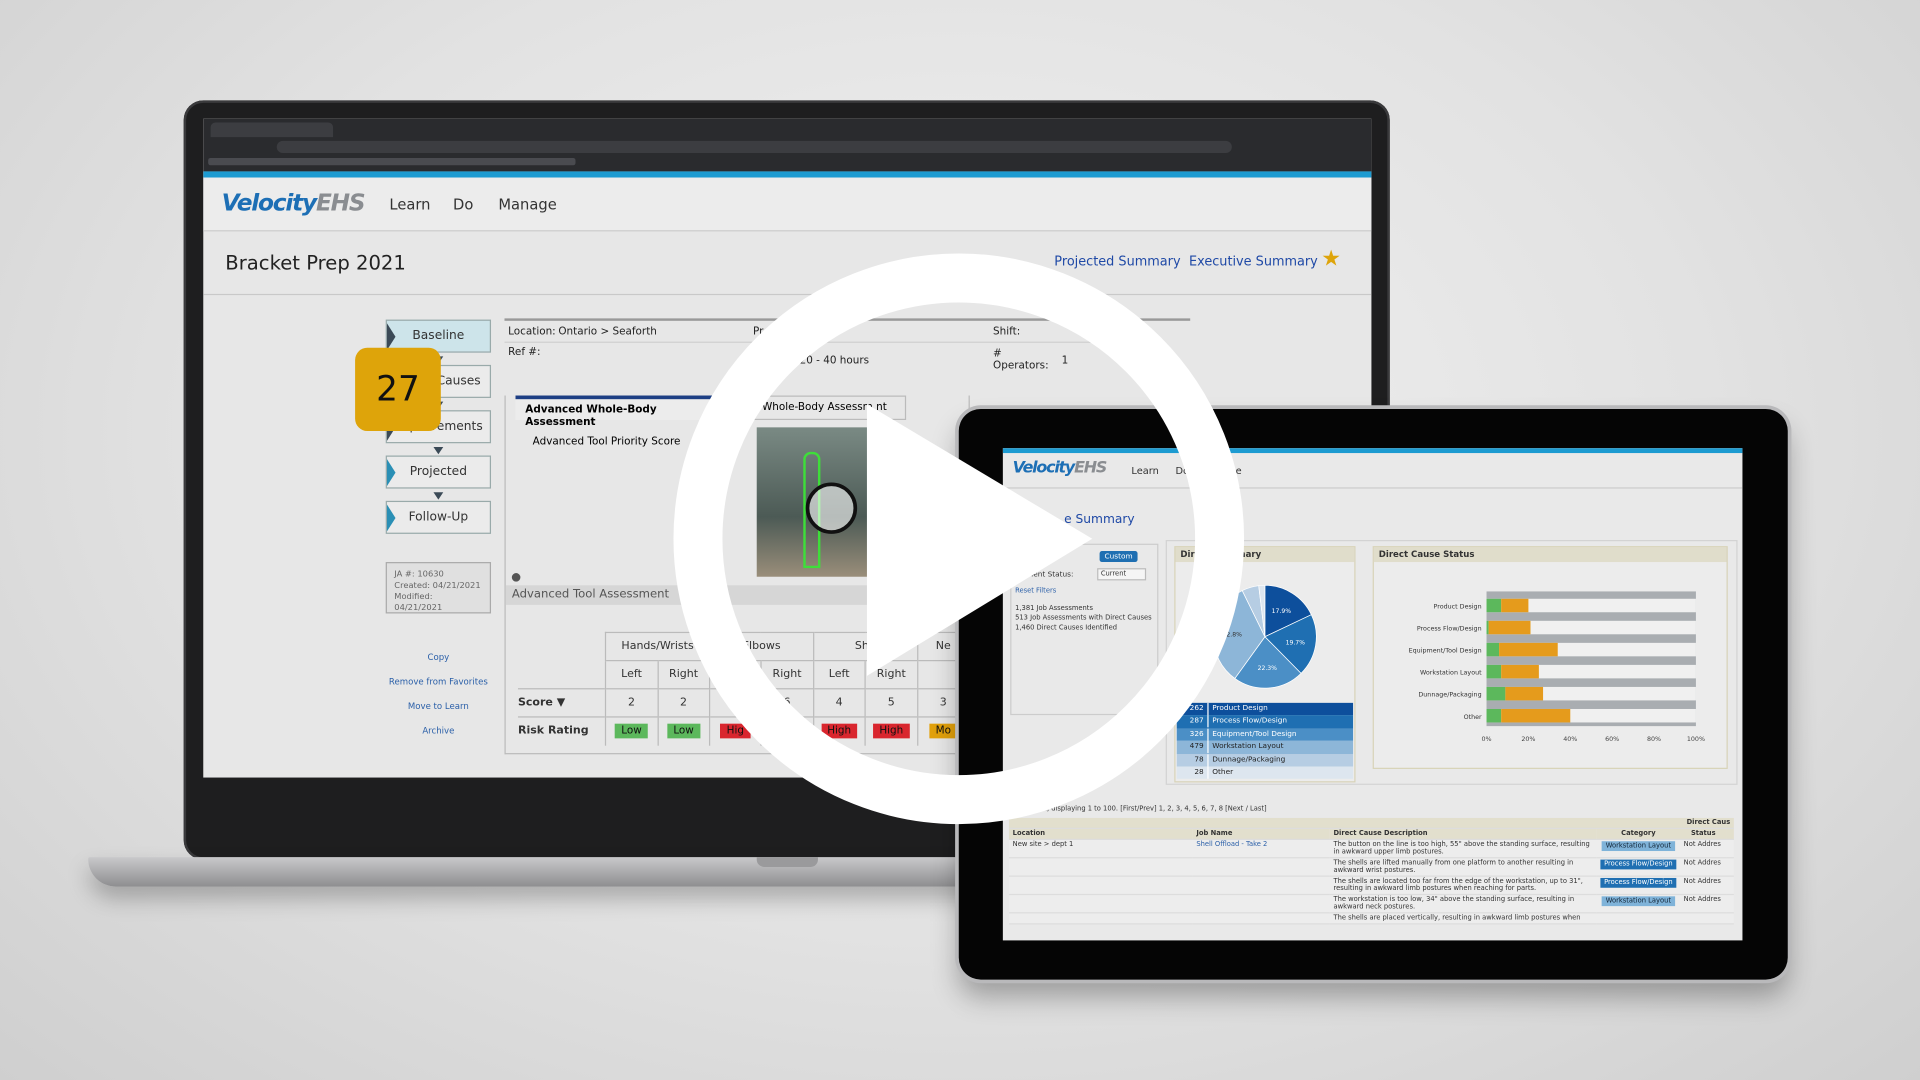 This screenshot has height=1080, width=1920. Describe the element at coordinates (1100, 849) in the screenshot. I see `location-cell: New site > dept 1` at that location.